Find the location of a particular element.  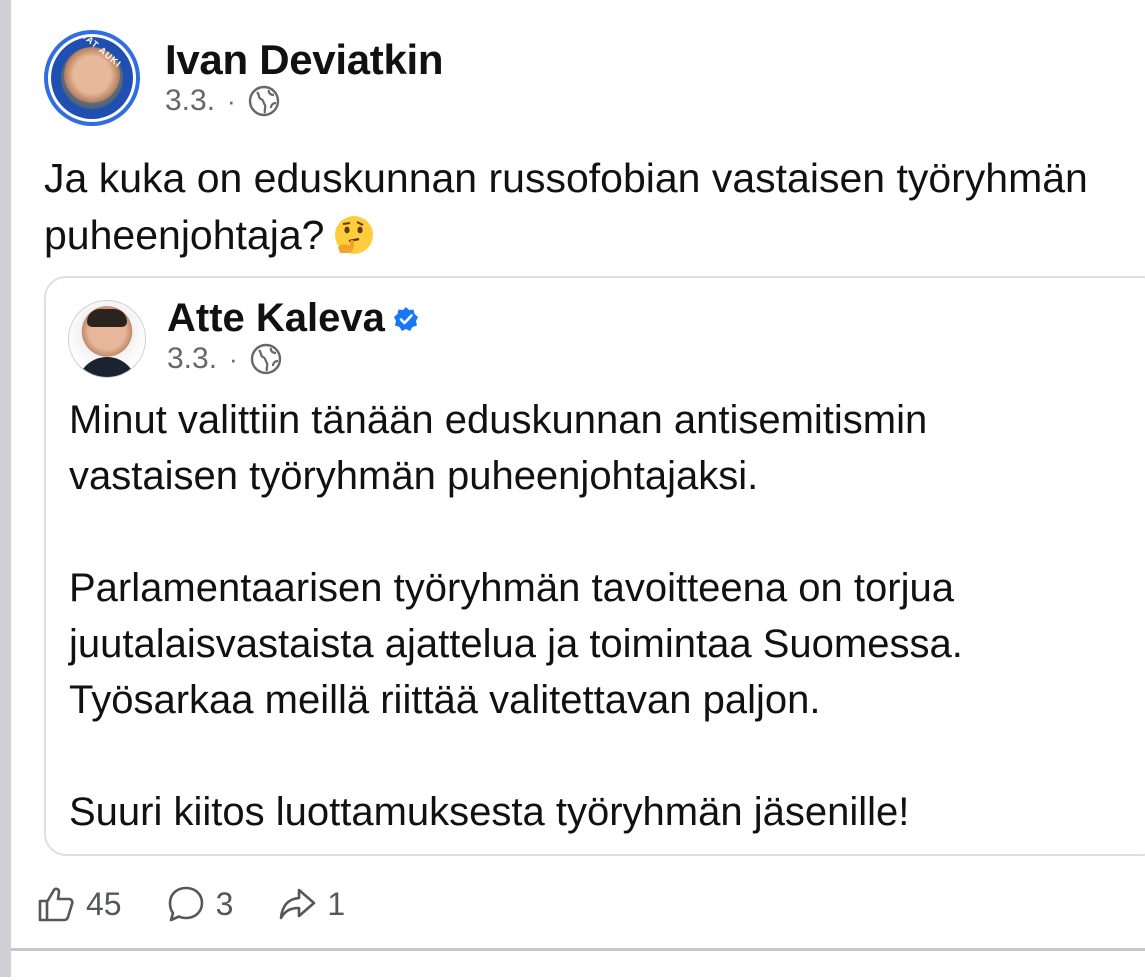

thumbs-up-icon is located at coordinates (56, 904).